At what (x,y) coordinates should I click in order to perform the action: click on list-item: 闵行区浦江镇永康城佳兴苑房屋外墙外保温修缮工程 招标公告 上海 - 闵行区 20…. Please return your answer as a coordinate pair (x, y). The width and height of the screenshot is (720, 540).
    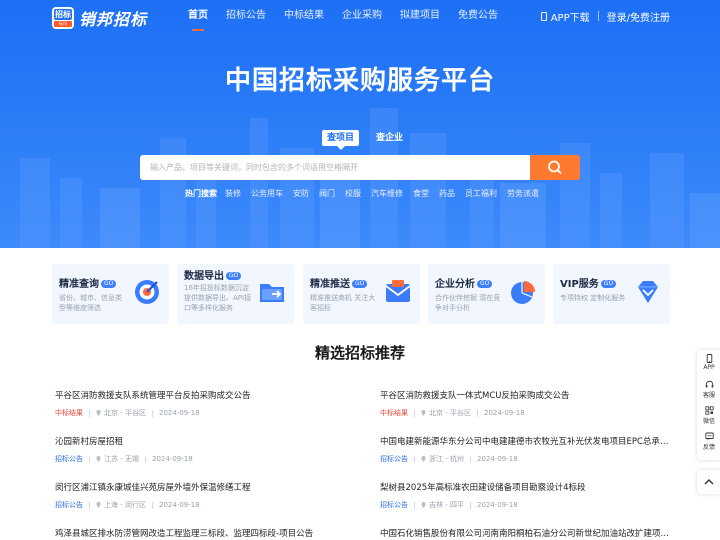
    Looking at the image, I should click on (200, 496).